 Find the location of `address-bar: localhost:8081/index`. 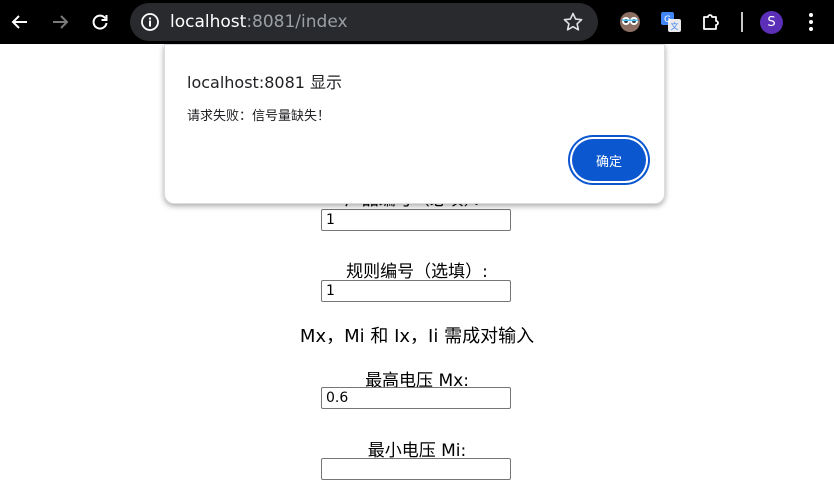

address-bar: localhost:8081/index is located at coordinates (364, 22).